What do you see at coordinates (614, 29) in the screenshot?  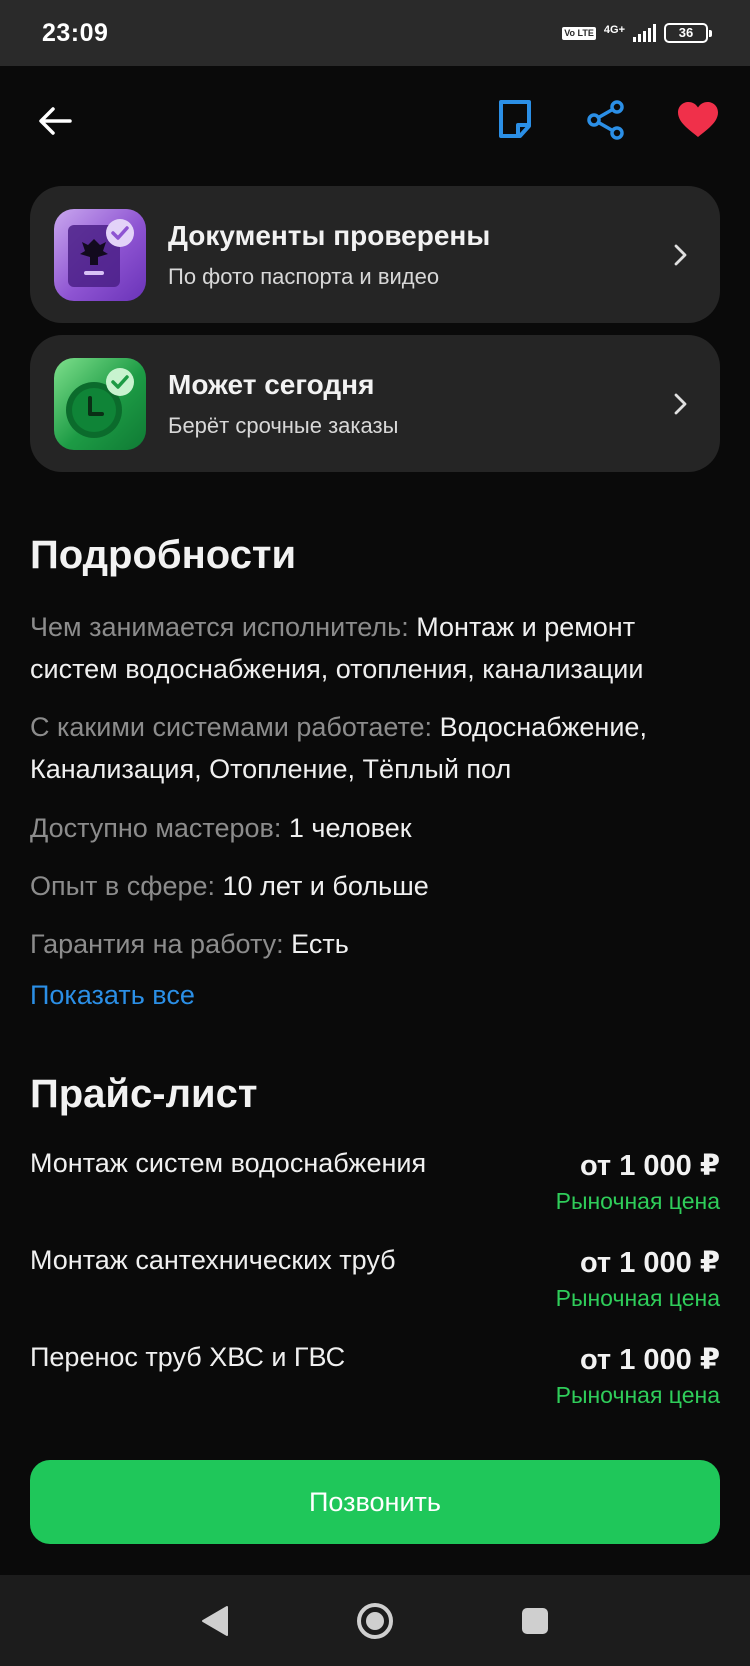 I see `network-type: 4G+` at bounding box center [614, 29].